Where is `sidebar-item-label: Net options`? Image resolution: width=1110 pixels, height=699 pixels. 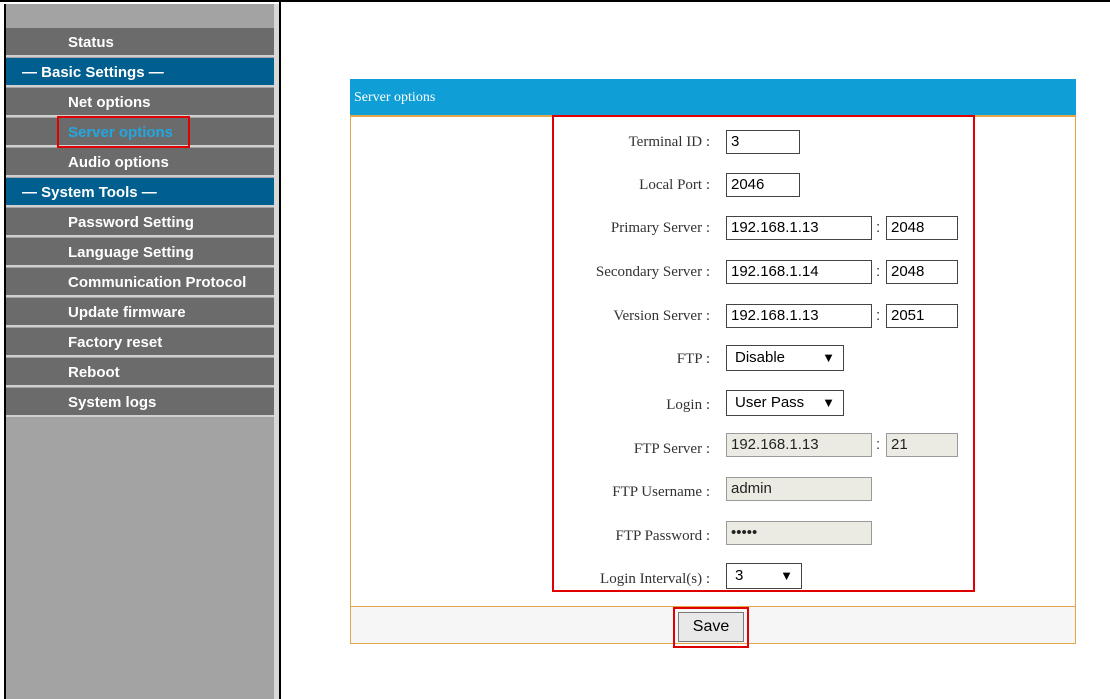
sidebar-item-label: Net options is located at coordinates (109, 102).